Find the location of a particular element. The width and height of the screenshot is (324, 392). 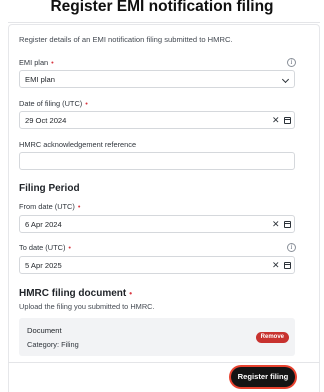

from-date-value: 6 Apr 2024 is located at coordinates (43, 224).